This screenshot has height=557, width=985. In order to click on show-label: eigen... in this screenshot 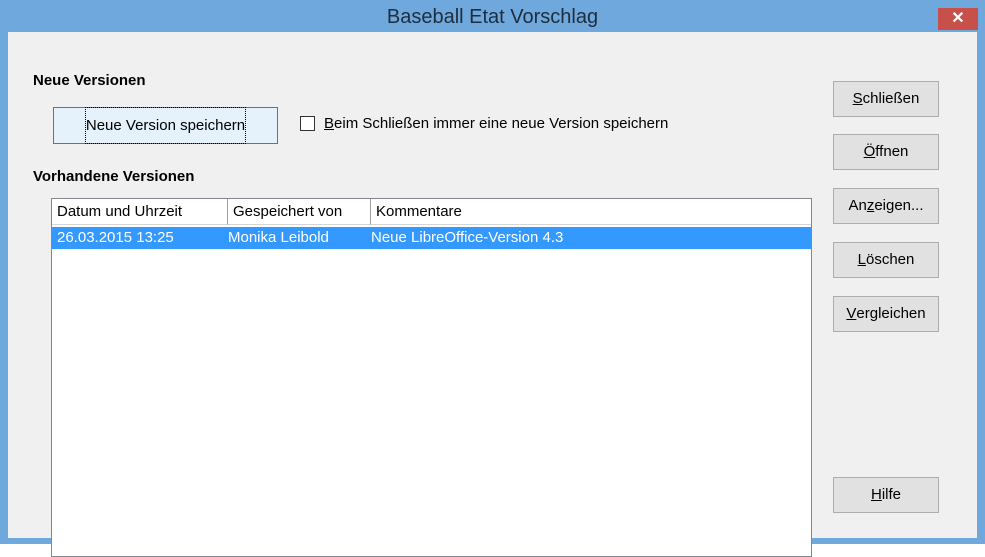, I will do `click(899, 205)`.